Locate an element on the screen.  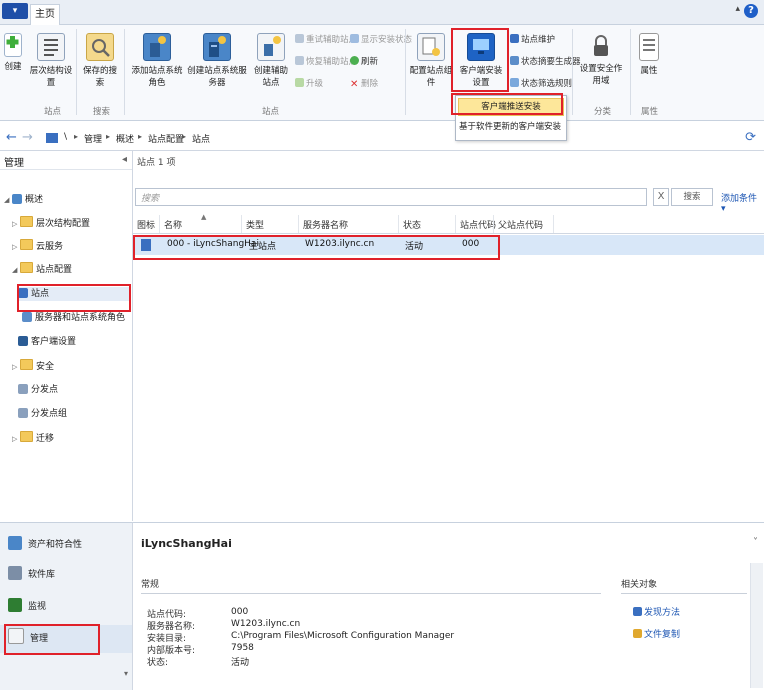
show-install-status-button: 显示安装状态 is located at coordinates (381, 39).